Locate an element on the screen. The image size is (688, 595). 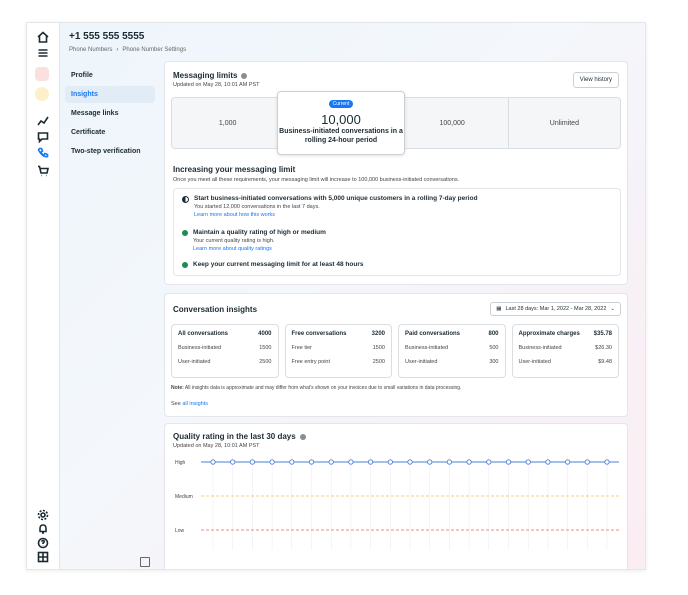
breadcrumb-phone-numbers: Phone Numbers is located at coordinates (90, 50).